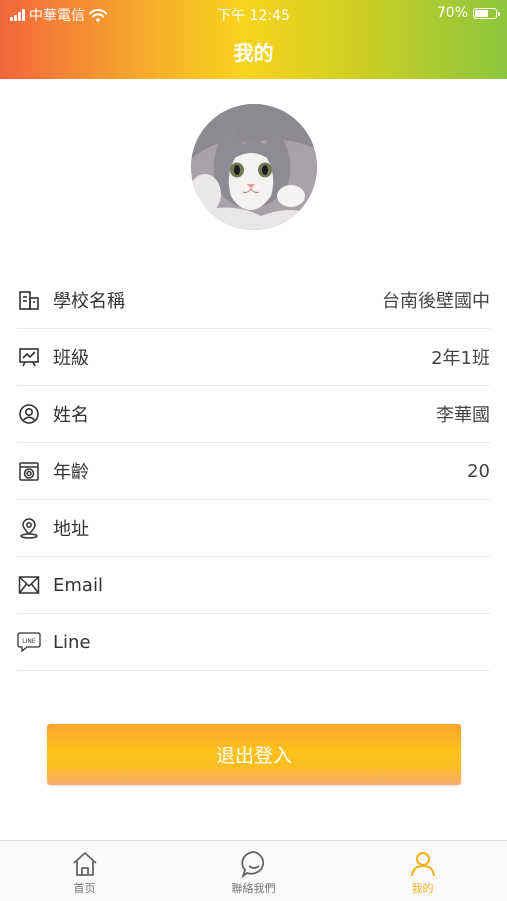  I want to click on profile-row-name: 姓名 李華國, so click(253, 414).